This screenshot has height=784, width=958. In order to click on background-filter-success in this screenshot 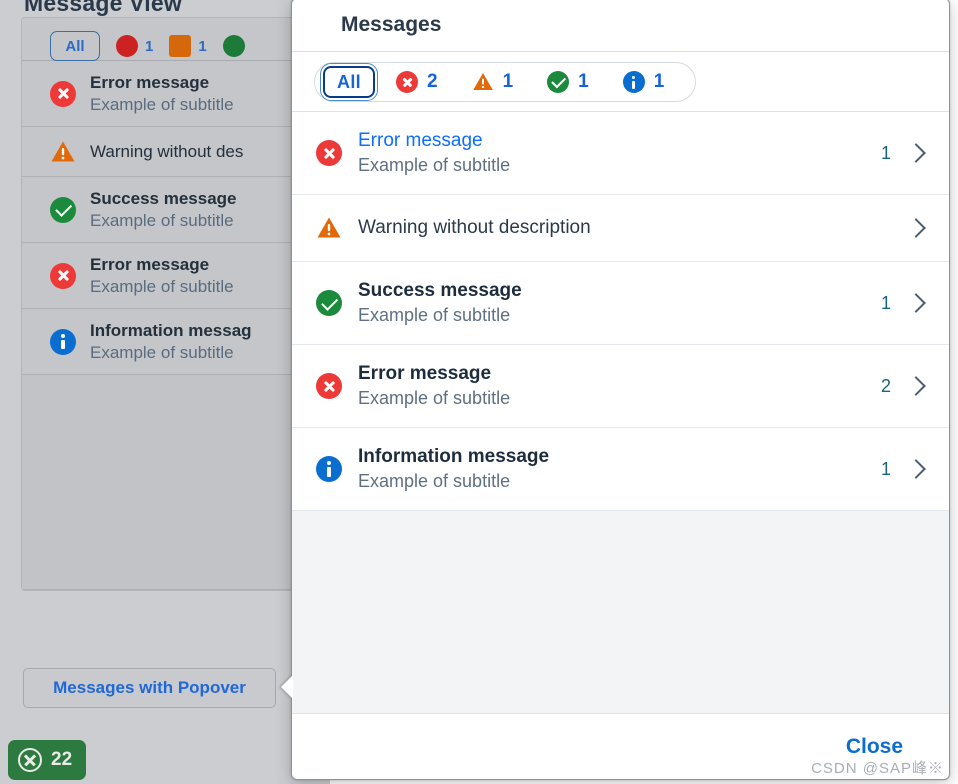, I will do `click(233, 46)`.